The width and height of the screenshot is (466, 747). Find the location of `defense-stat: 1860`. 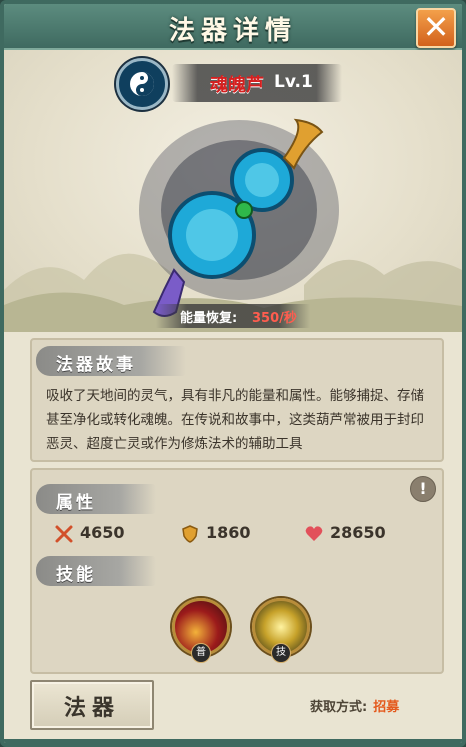

defense-stat: 1860 is located at coordinates (230, 534).